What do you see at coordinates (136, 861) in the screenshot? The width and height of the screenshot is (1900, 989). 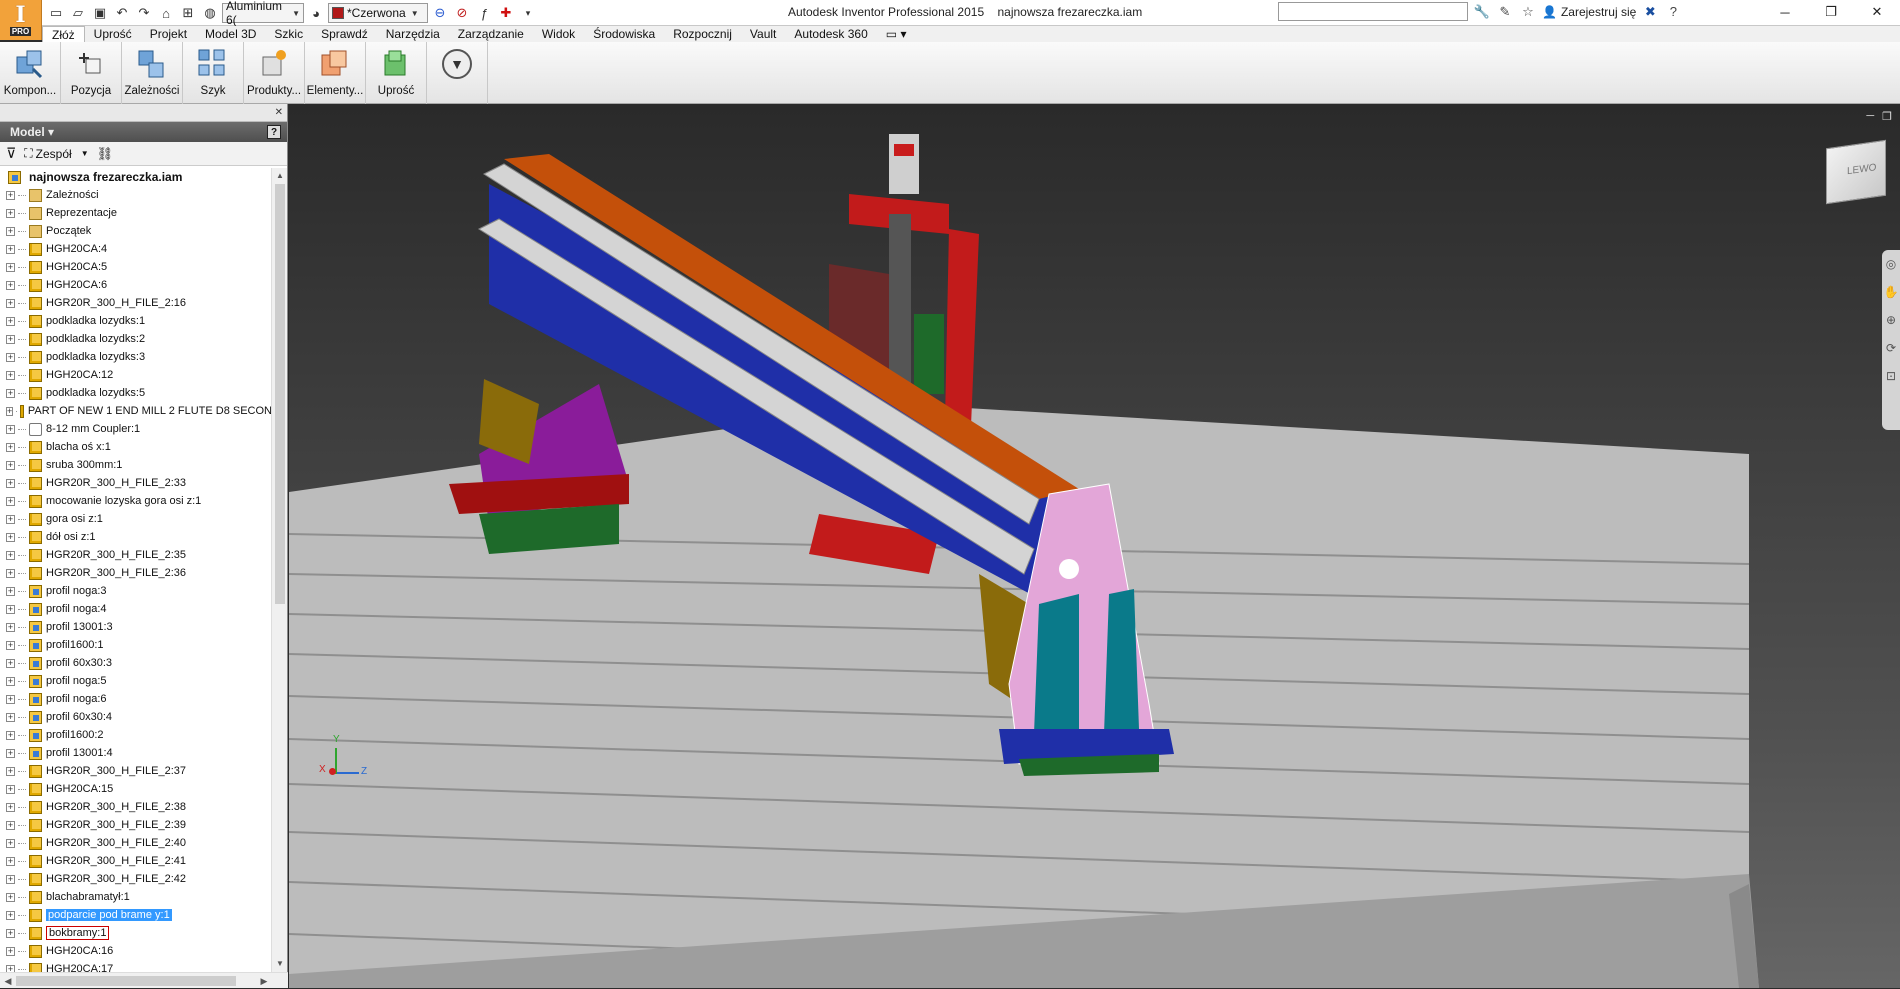 I see `tree-item: + HGR20R_300_H_FILE_2:41` at bounding box center [136, 861].